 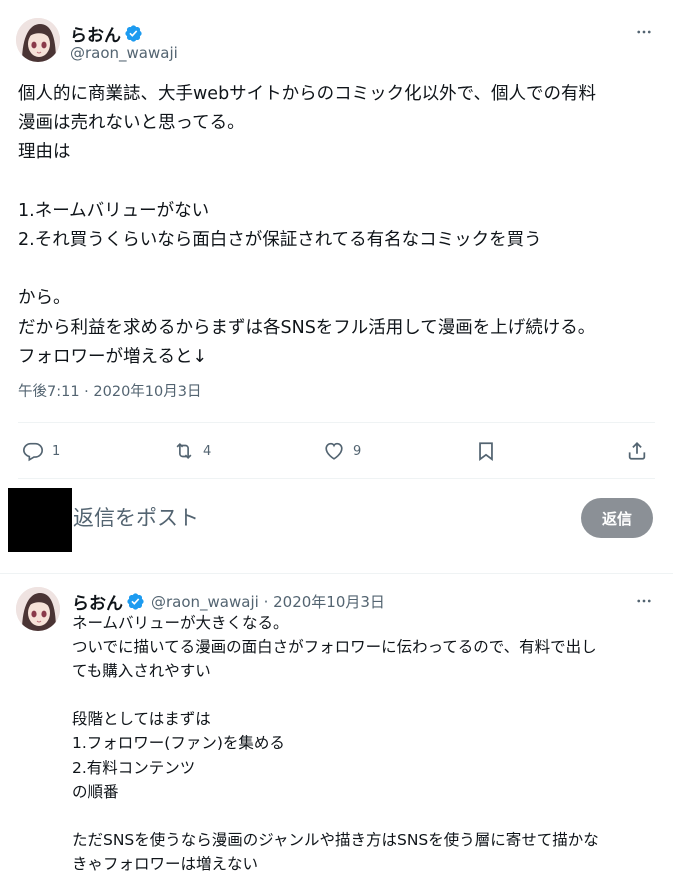 What do you see at coordinates (124, 53) in the screenshot?
I see `author-handle: @raon_wawaji` at bounding box center [124, 53].